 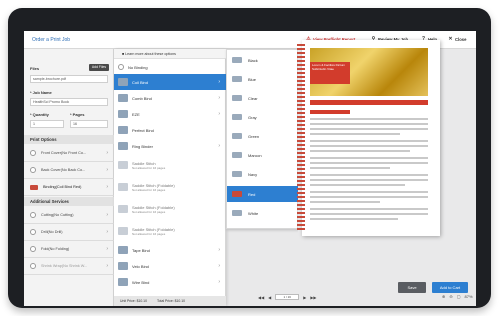 What do you see at coordinates (313, 297) in the screenshot?
I see `last-page-icon: ▶▶` at bounding box center [313, 297].